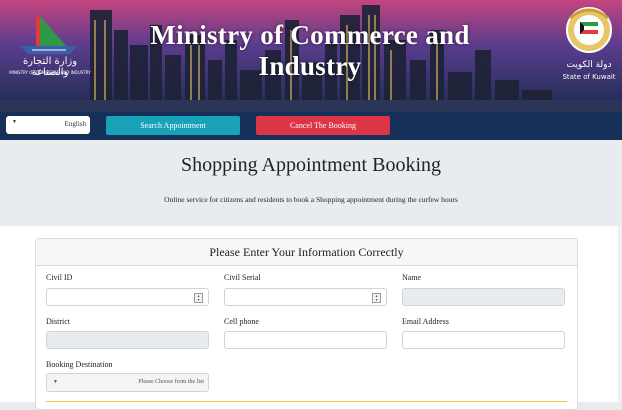 The height and width of the screenshot is (410, 622). I want to click on civil-id-input: ▴ ▾, so click(127, 297).